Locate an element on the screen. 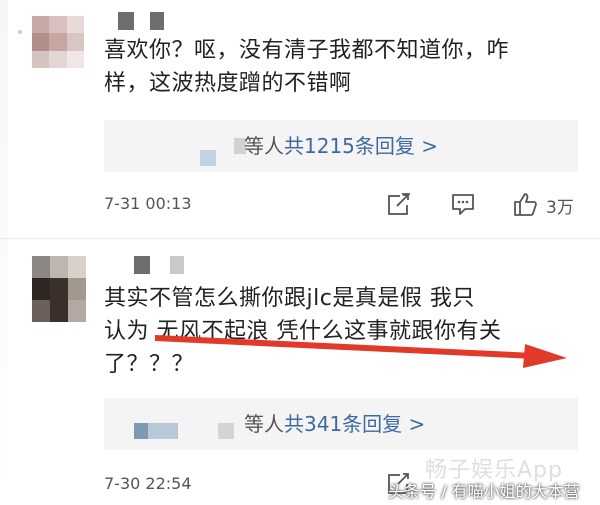 The width and height of the screenshot is (600, 505). reply-preview: 等人 共1215条回复 > is located at coordinates (341, 146).